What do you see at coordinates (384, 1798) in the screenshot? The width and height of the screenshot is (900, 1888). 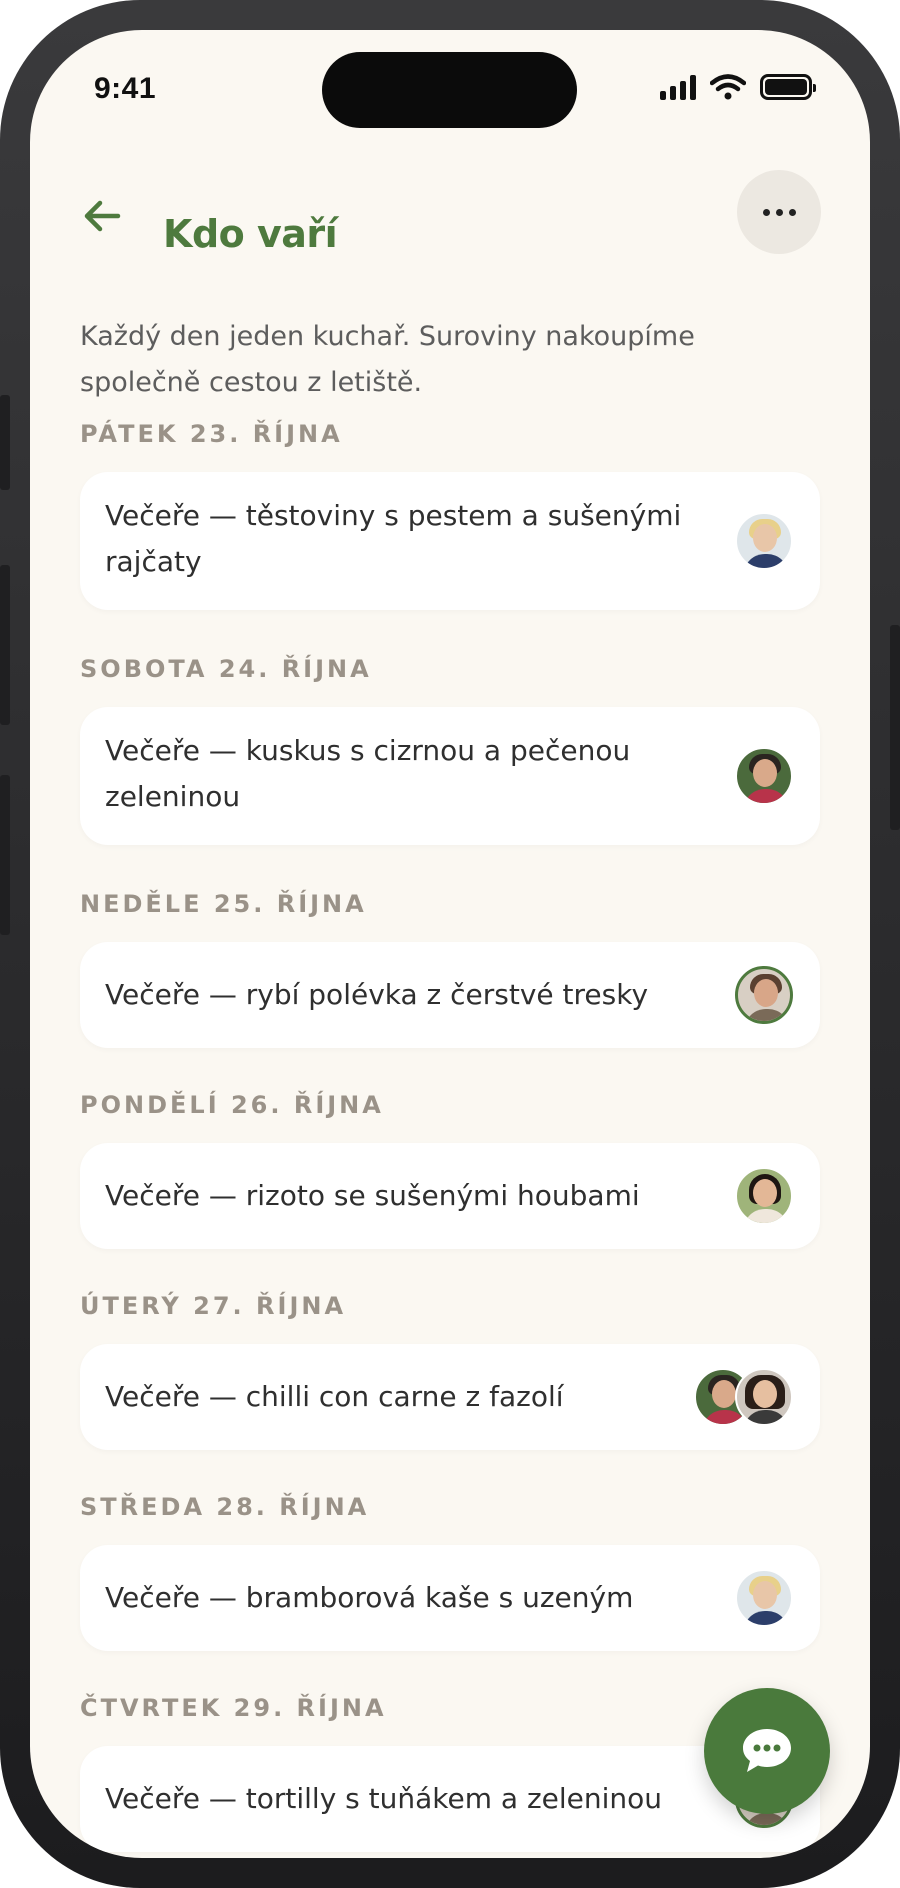 I see `meal-title: Večeře — tortilly s tuňákem a zeleninou` at bounding box center [384, 1798].